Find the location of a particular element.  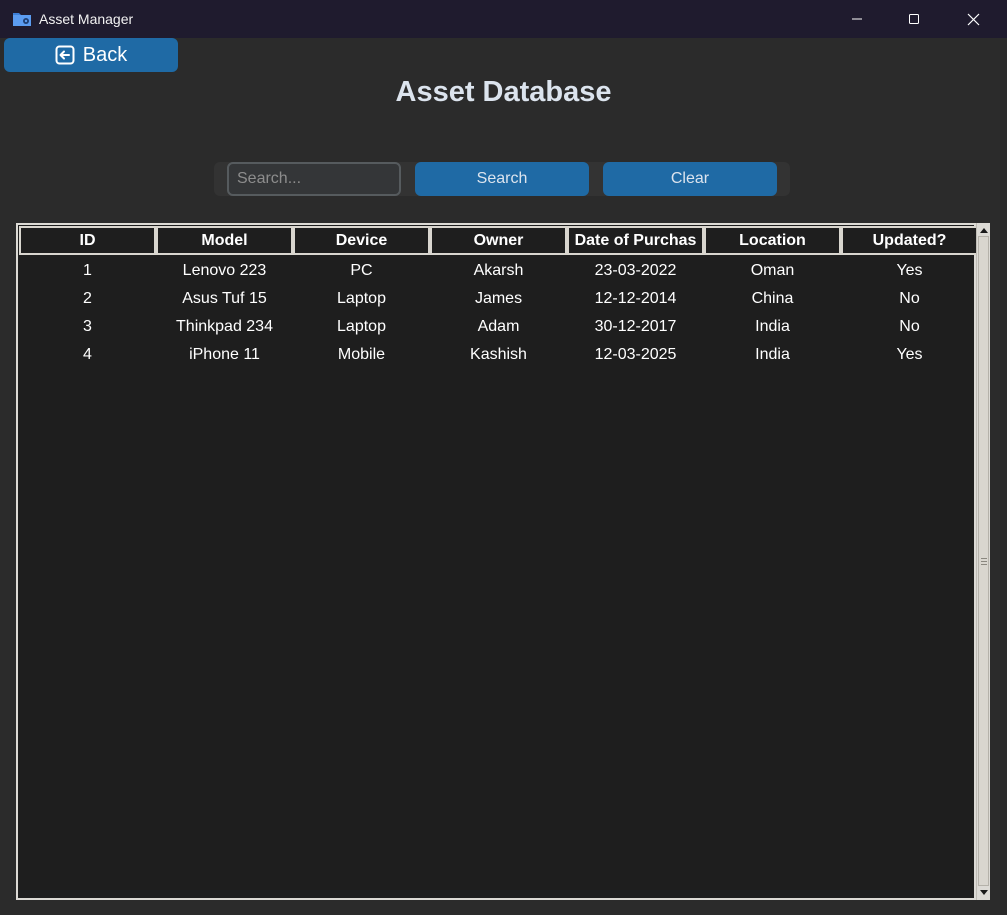

close-button is located at coordinates (973, 19).